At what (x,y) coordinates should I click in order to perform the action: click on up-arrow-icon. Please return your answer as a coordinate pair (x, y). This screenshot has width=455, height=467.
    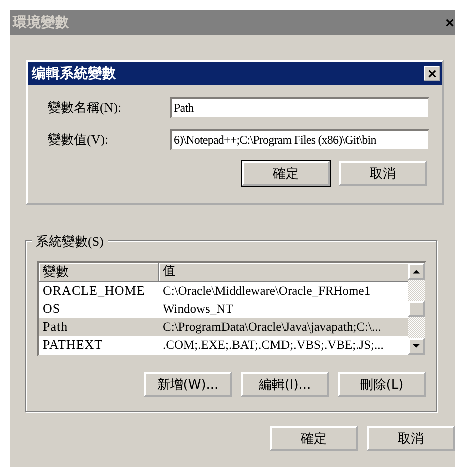
    Looking at the image, I should click on (416, 271).